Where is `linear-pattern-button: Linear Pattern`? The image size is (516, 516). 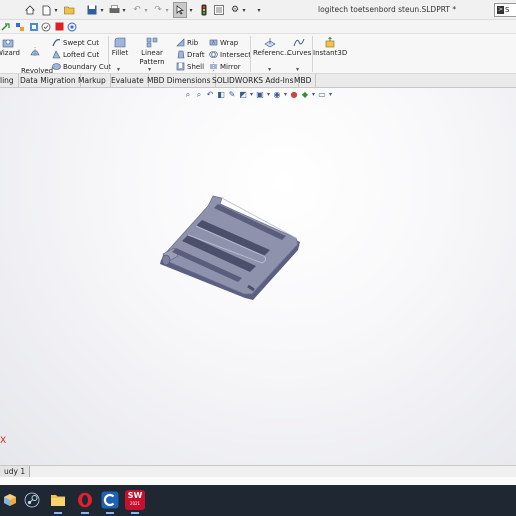
linear-pattern-button: Linear Pattern is located at coordinates (152, 52).